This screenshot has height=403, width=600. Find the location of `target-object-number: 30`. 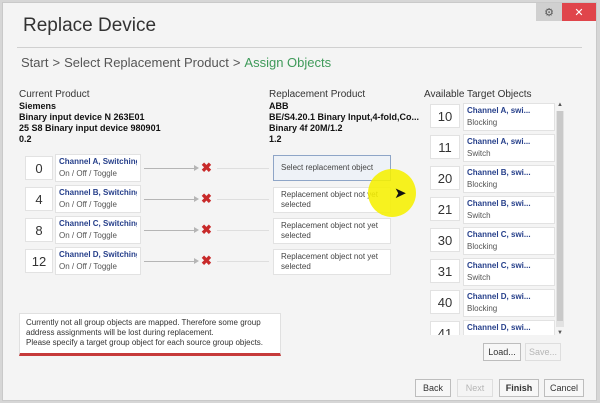

target-object-number: 30 is located at coordinates (445, 240).